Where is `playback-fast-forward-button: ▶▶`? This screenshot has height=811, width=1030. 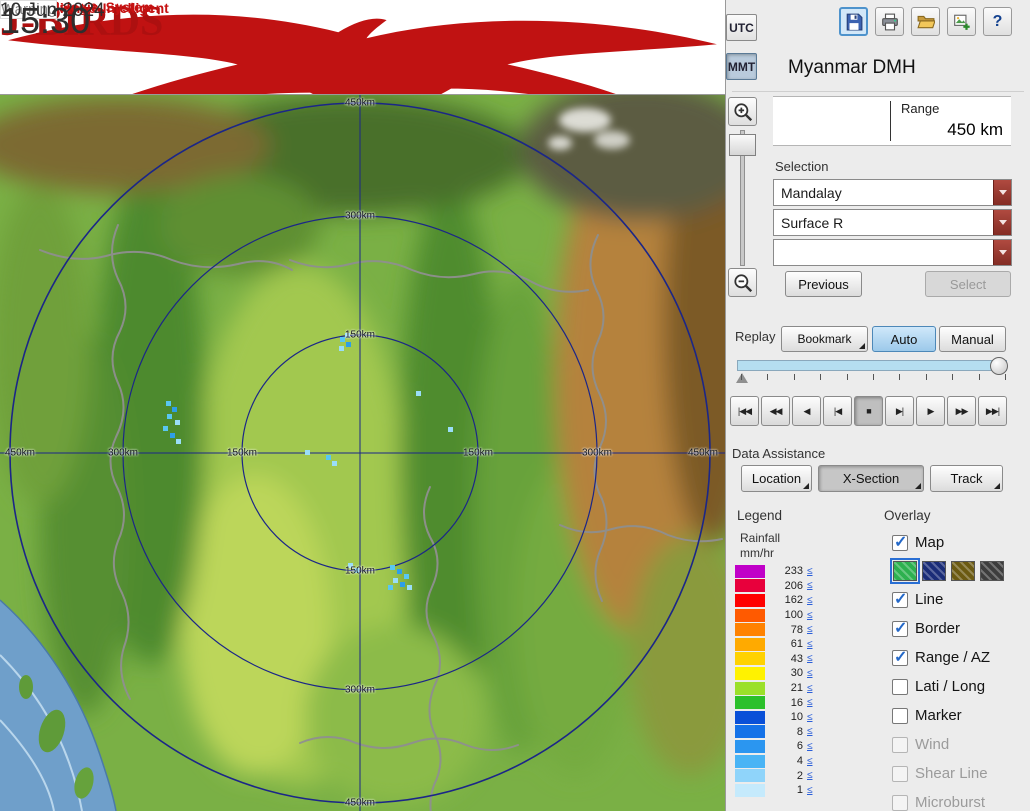 playback-fast-forward-button: ▶▶ is located at coordinates (961, 411).